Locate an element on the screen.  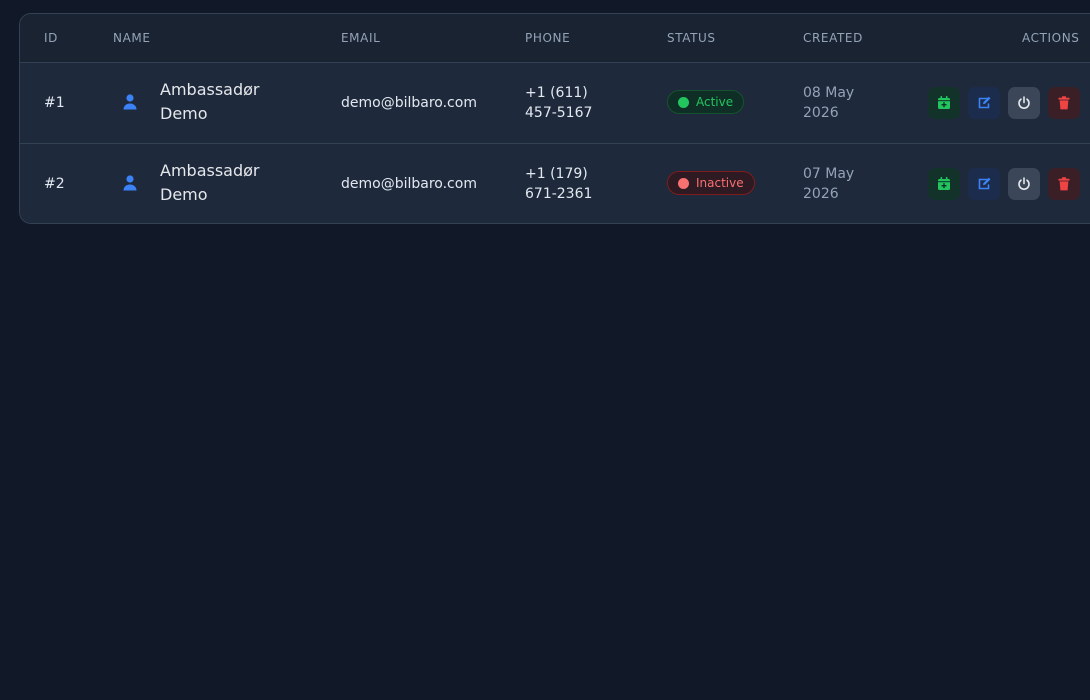
column-header-email: EMAIL is located at coordinates (361, 38).